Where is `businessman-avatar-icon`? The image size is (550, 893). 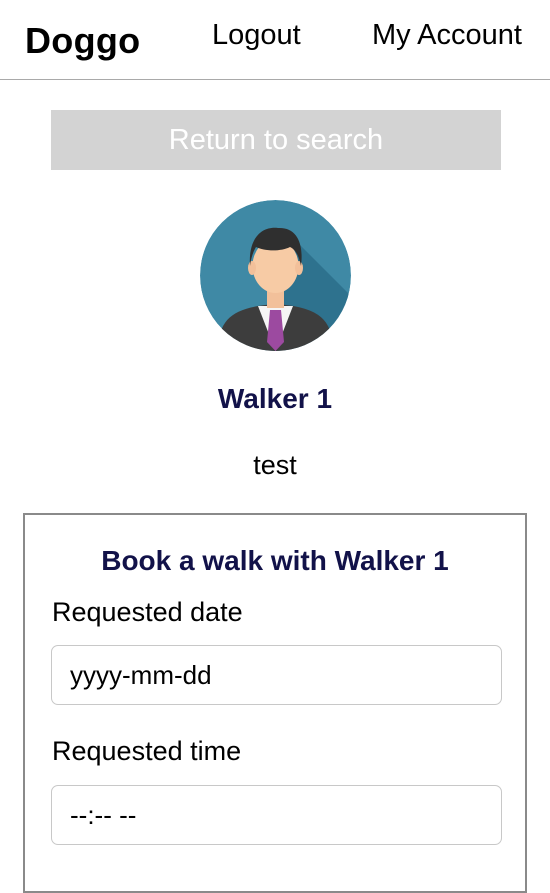
businessman-avatar-icon is located at coordinates (275, 275).